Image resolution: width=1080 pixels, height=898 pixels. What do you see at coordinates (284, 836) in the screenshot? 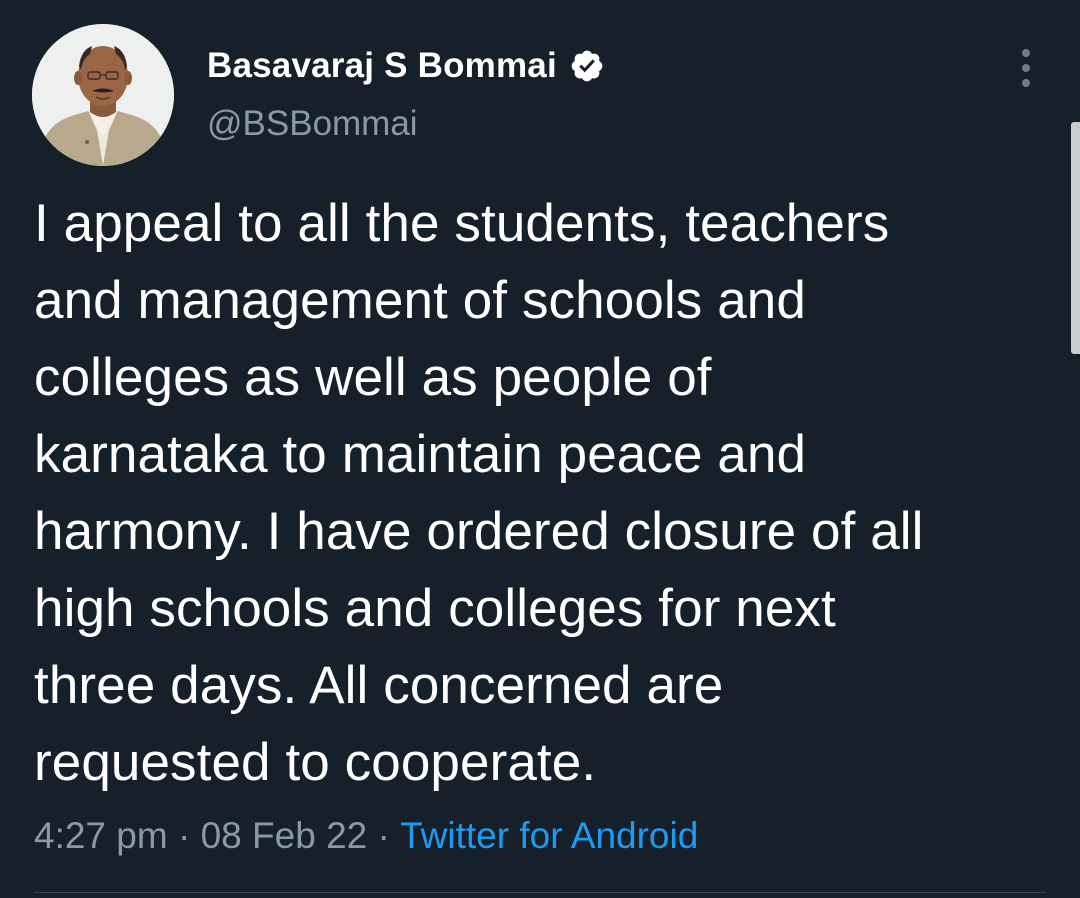
I see `tweet-date: 08 Feb 22` at bounding box center [284, 836].